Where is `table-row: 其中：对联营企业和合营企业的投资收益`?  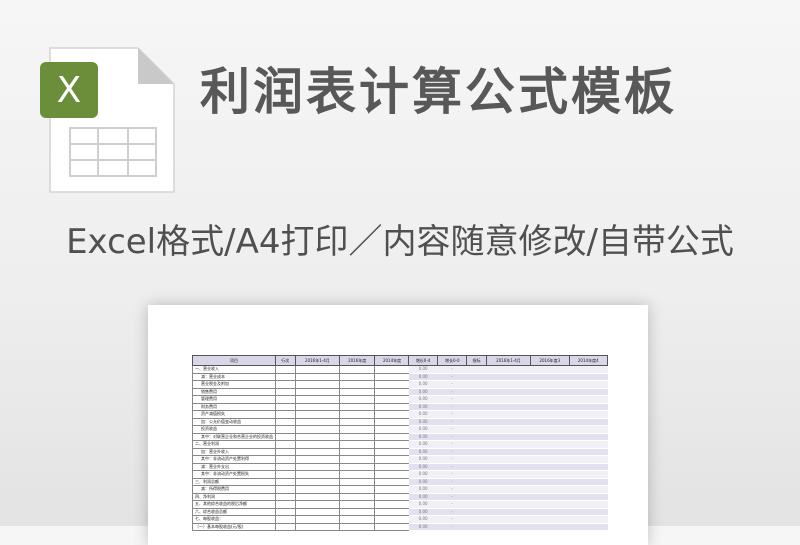
table-row: 其中：对联营企业和合营企业的投资收益 is located at coordinates (301, 436).